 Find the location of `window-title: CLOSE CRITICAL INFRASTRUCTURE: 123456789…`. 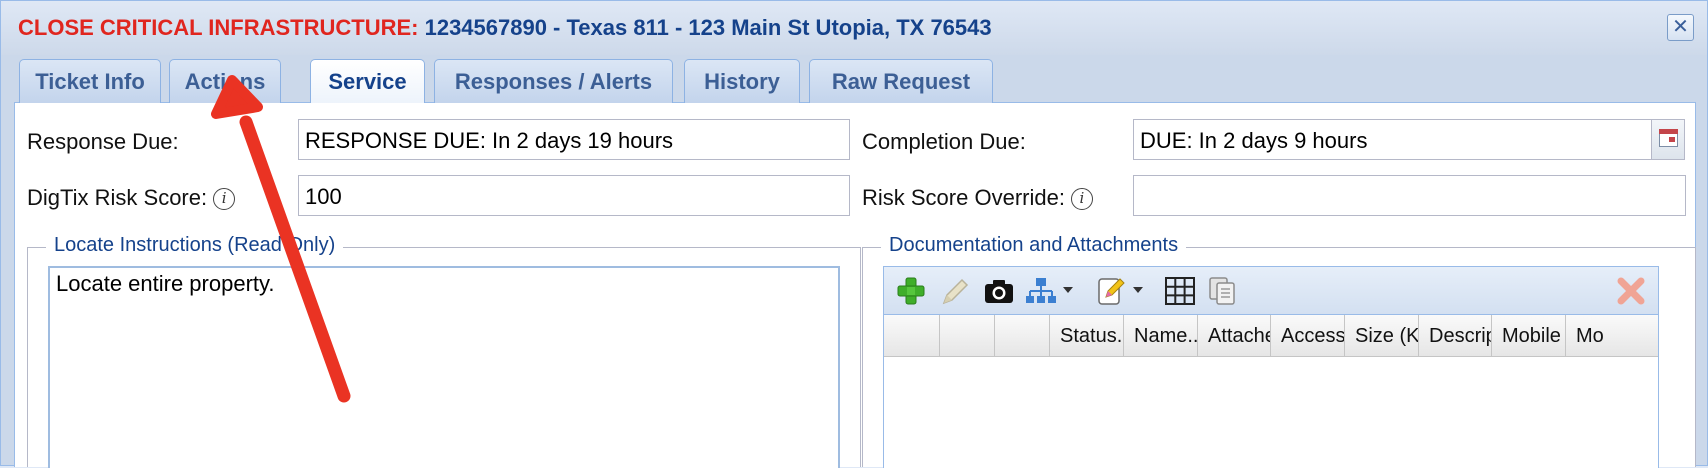

window-title: CLOSE CRITICAL INFRASTRUCTURE: 123456789… is located at coordinates (505, 28).